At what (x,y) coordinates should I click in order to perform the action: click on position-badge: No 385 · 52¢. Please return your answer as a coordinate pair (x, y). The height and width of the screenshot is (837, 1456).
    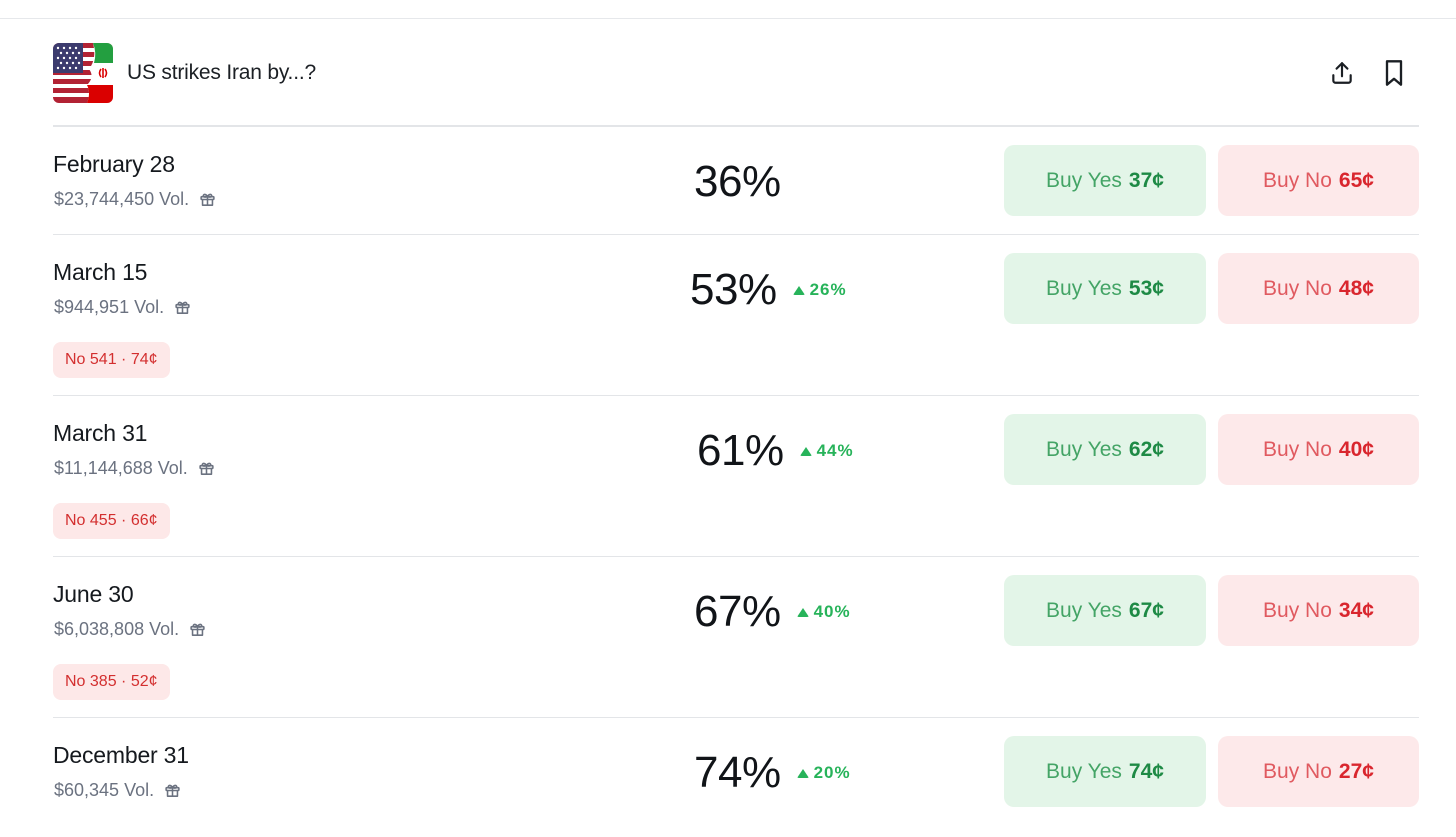
    Looking at the image, I should click on (111, 682).